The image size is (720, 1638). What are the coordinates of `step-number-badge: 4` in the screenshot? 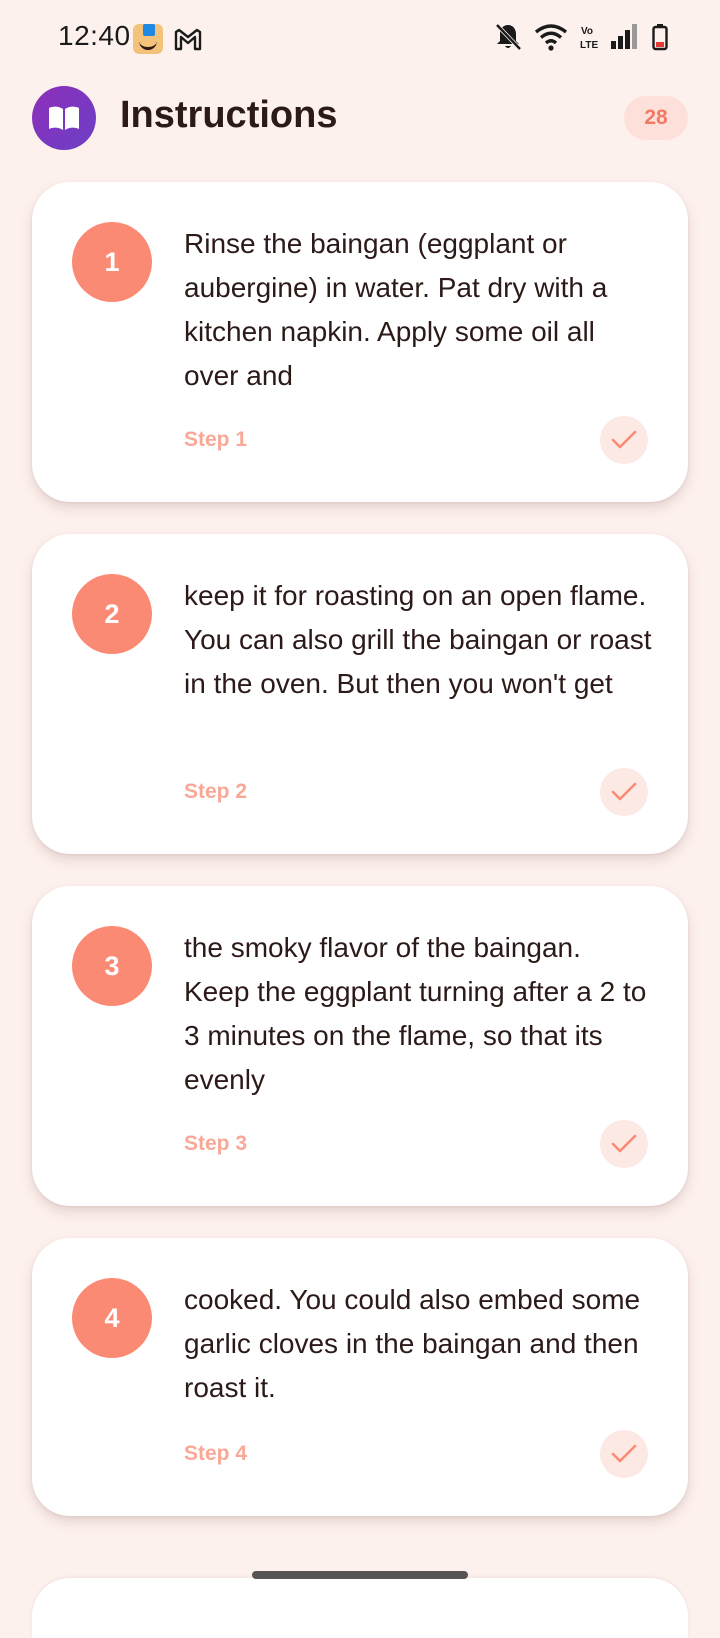 It's located at (112, 1318).